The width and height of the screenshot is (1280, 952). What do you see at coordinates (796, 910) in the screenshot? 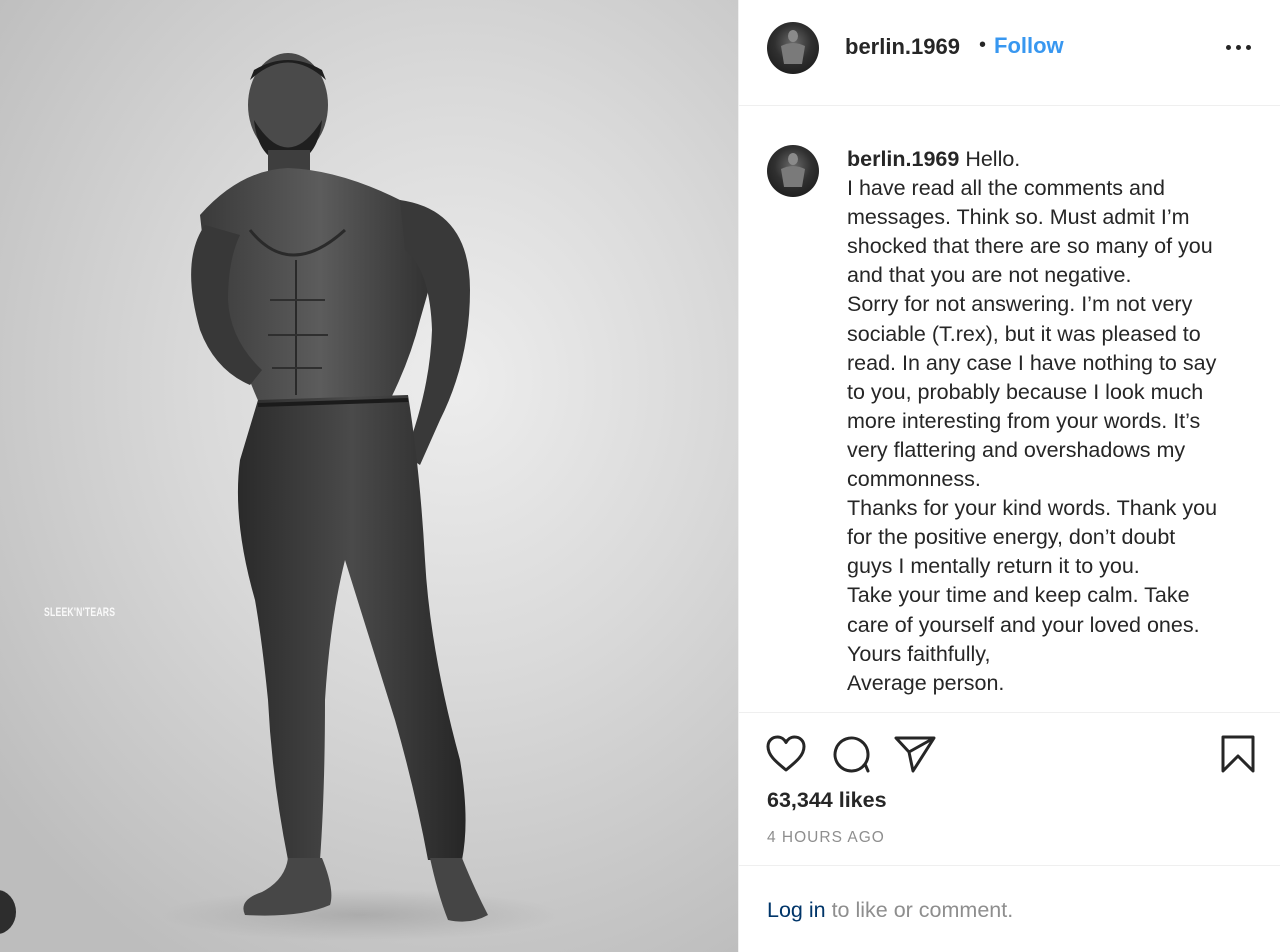
I see `login-link: Log in` at bounding box center [796, 910].